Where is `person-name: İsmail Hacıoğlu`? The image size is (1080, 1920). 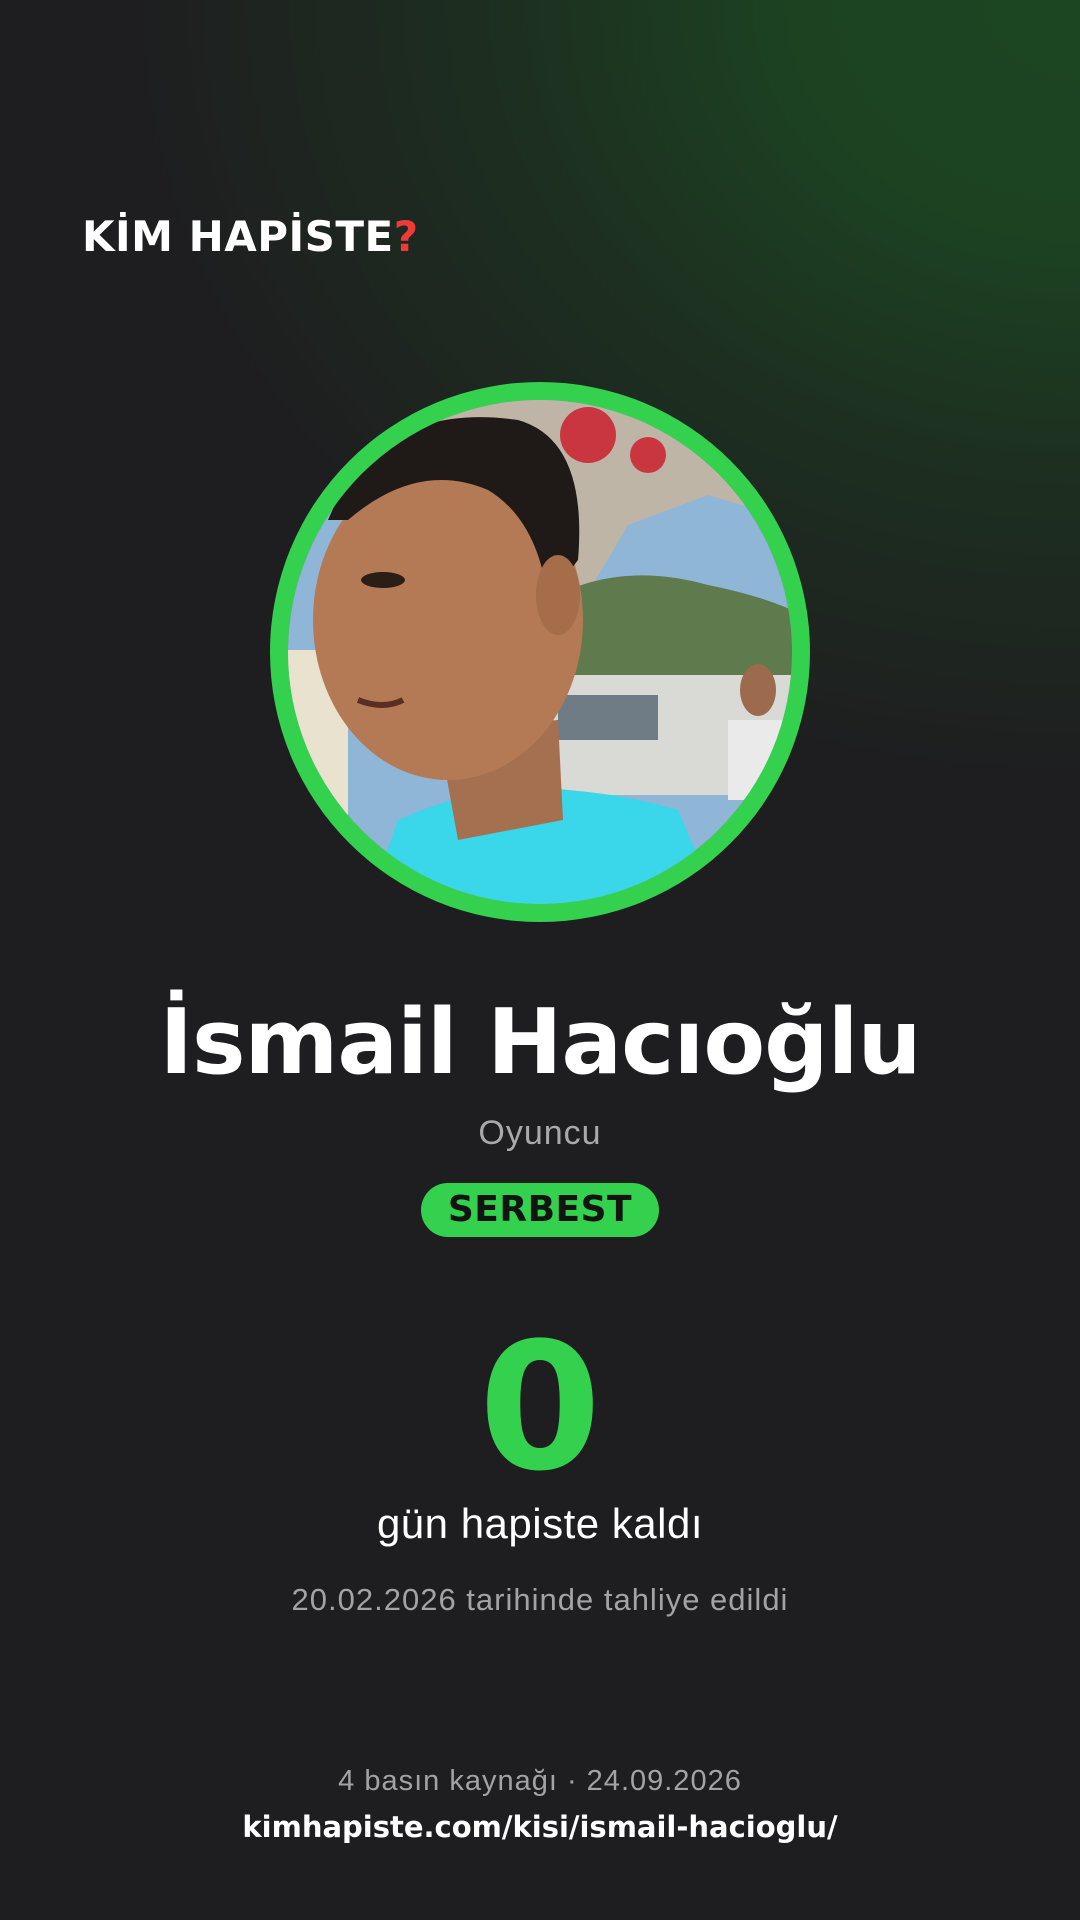 person-name: İsmail Hacıoğlu is located at coordinates (540, 1042).